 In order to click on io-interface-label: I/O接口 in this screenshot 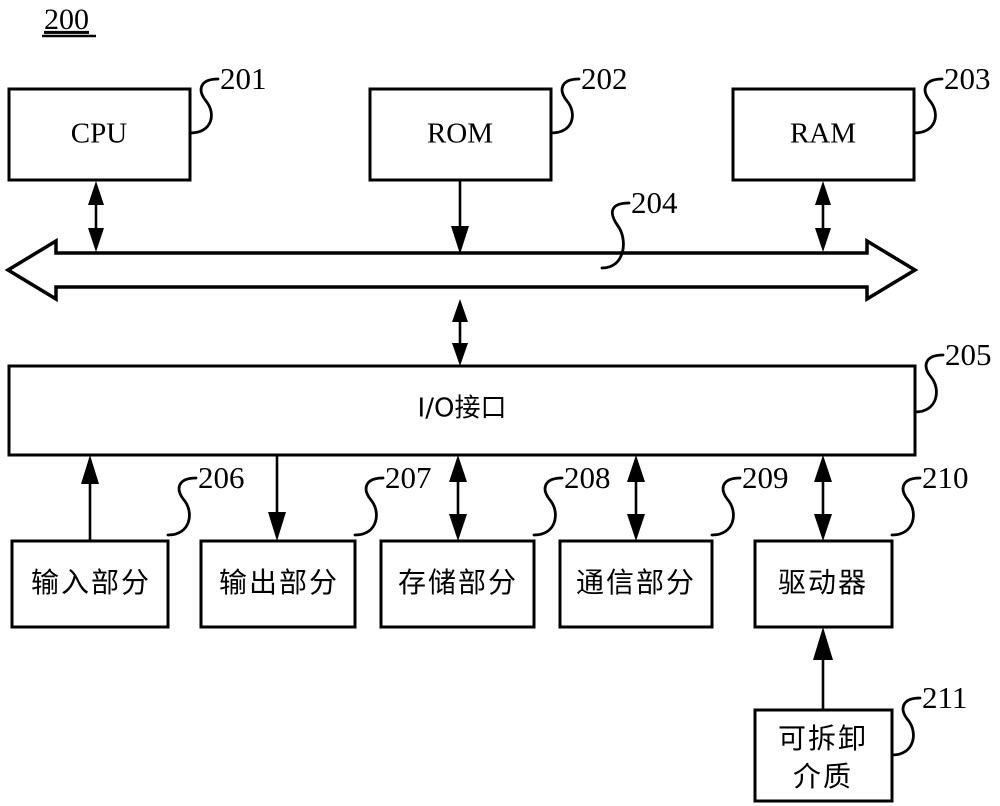, I will do `click(462, 409)`.